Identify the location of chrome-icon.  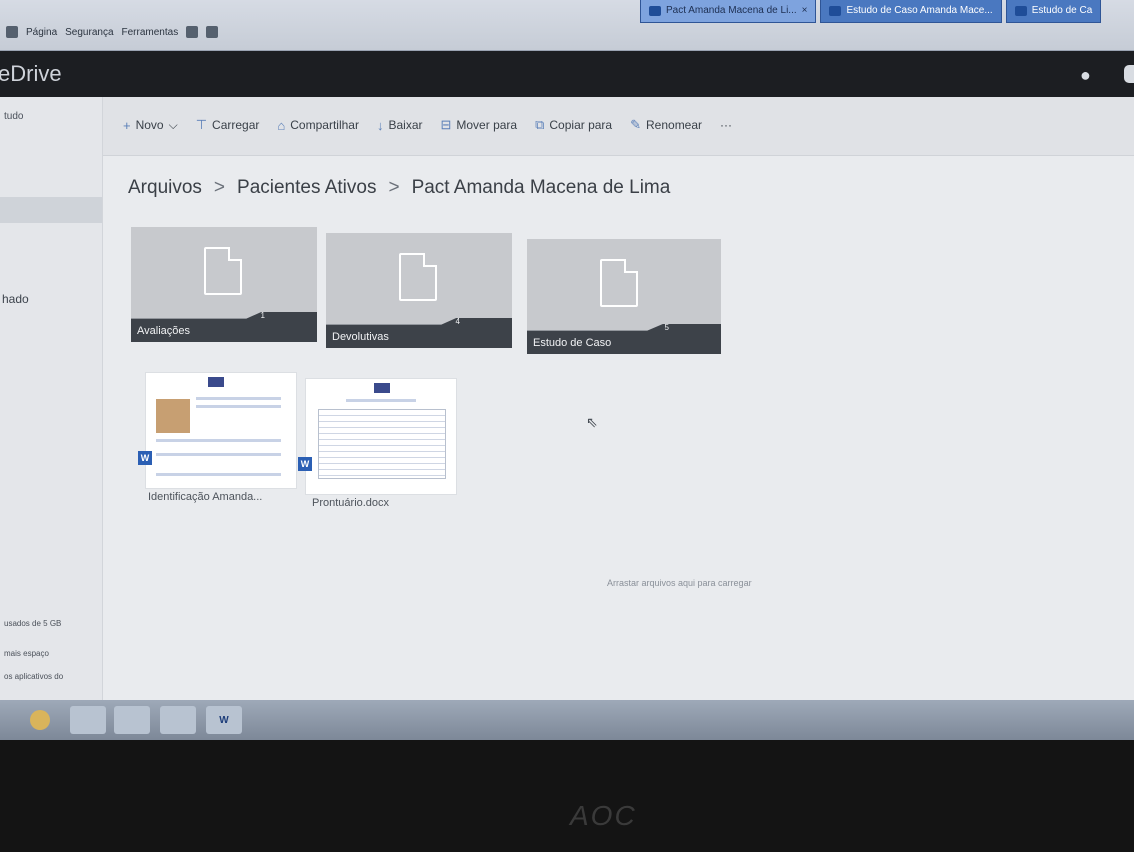
(178, 720).